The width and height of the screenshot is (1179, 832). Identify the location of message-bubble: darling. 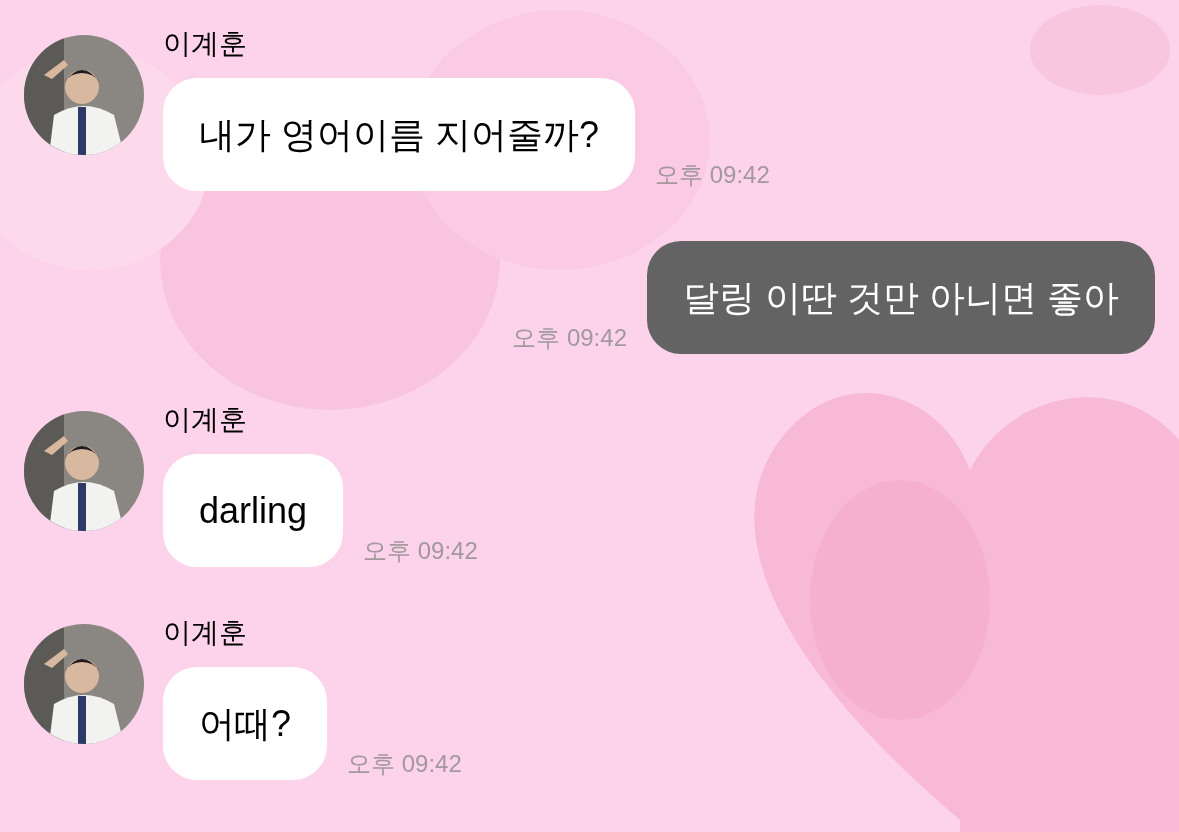
(253, 510).